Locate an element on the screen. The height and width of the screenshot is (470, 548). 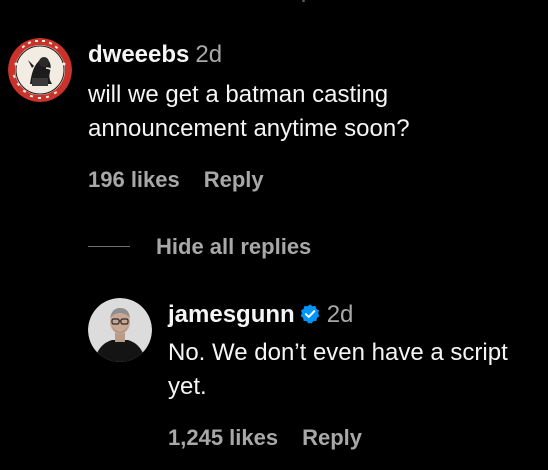
comment-text: No. We don’t even have a script yet. is located at coordinates (338, 369).